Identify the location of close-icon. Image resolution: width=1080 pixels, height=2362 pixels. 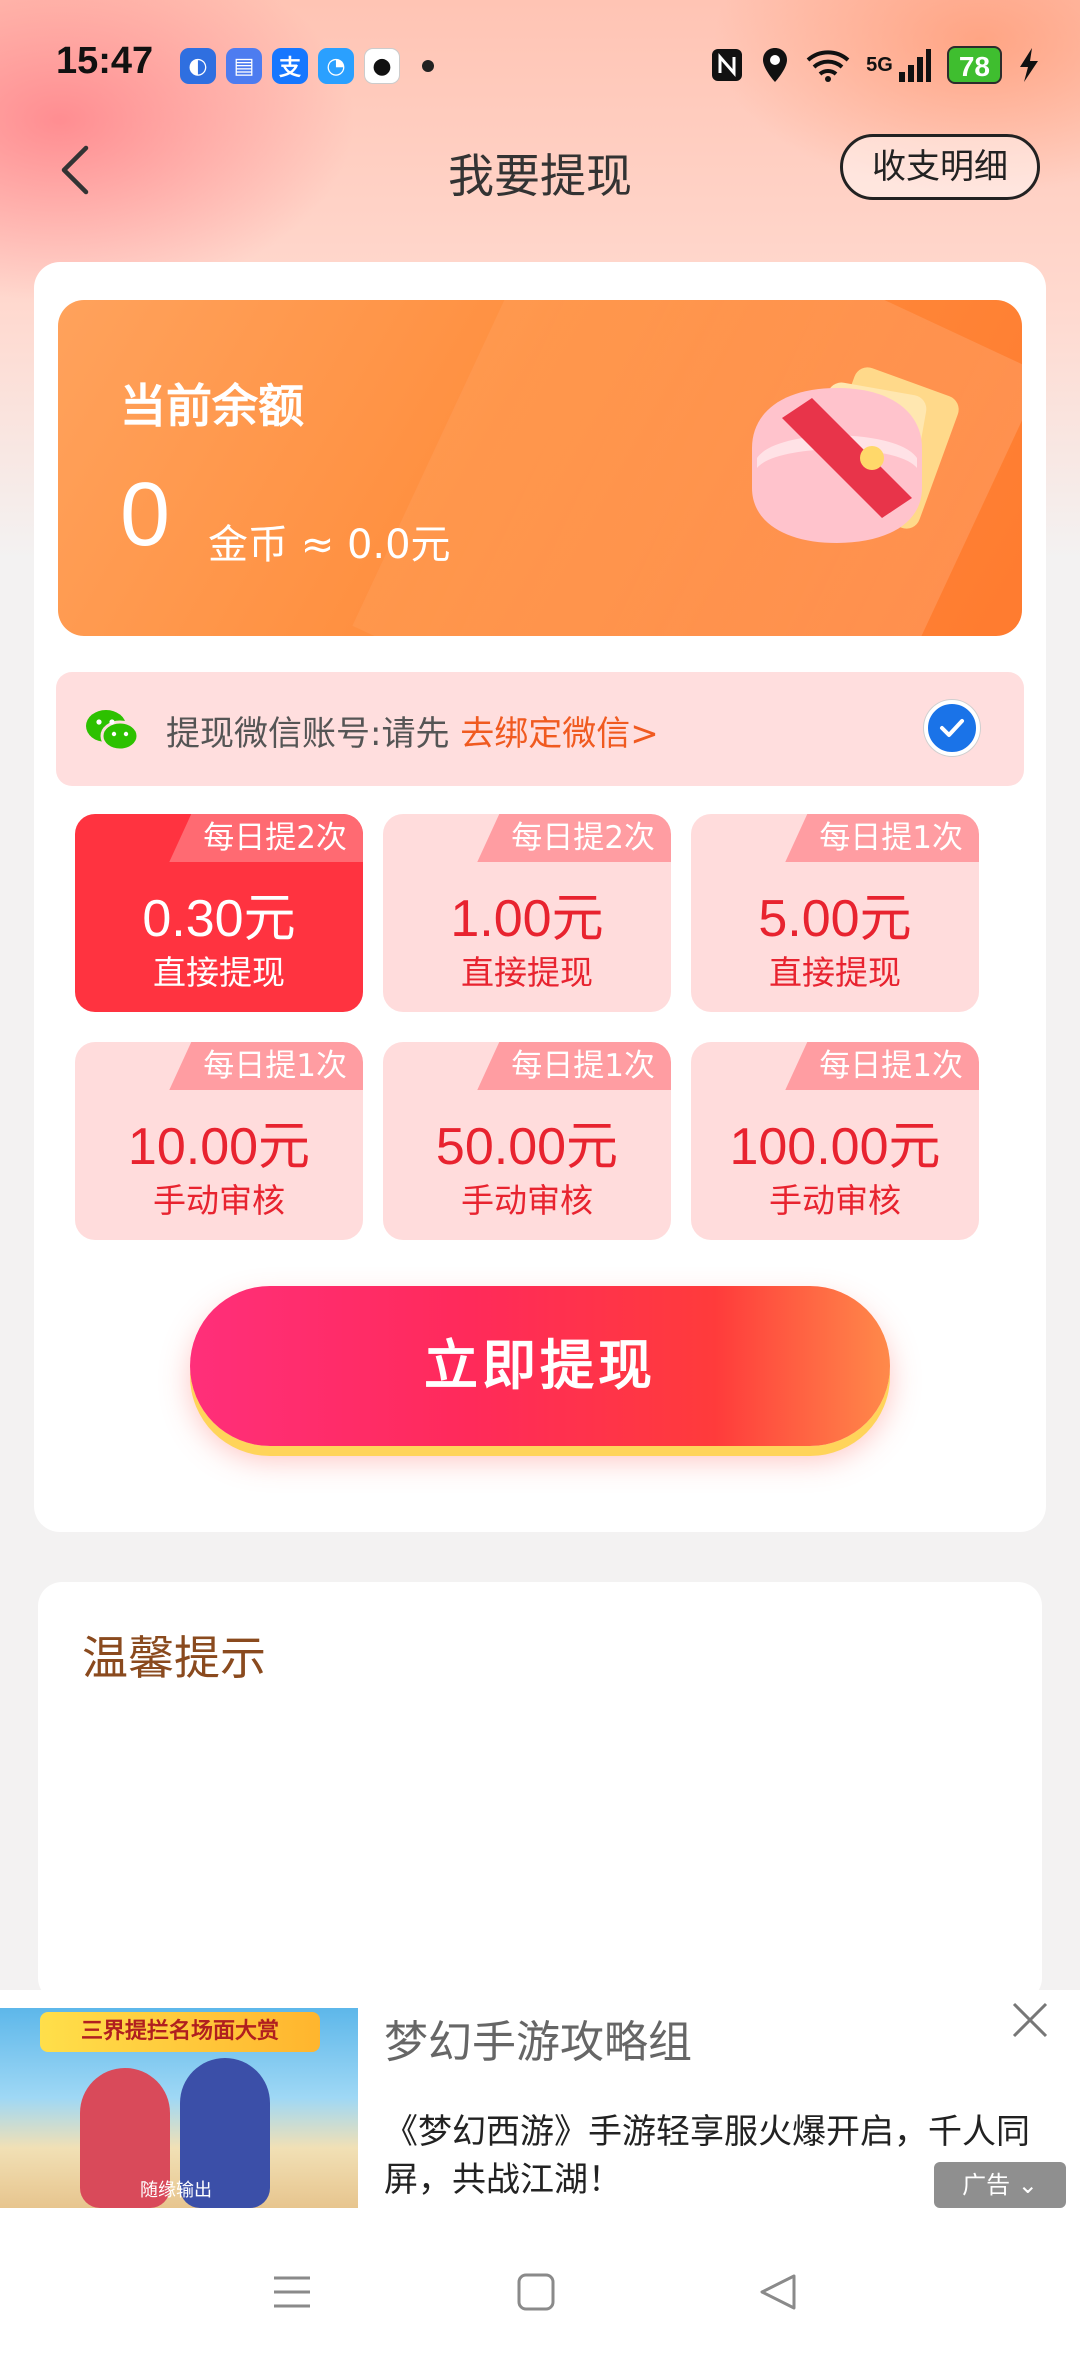
(1030, 2020).